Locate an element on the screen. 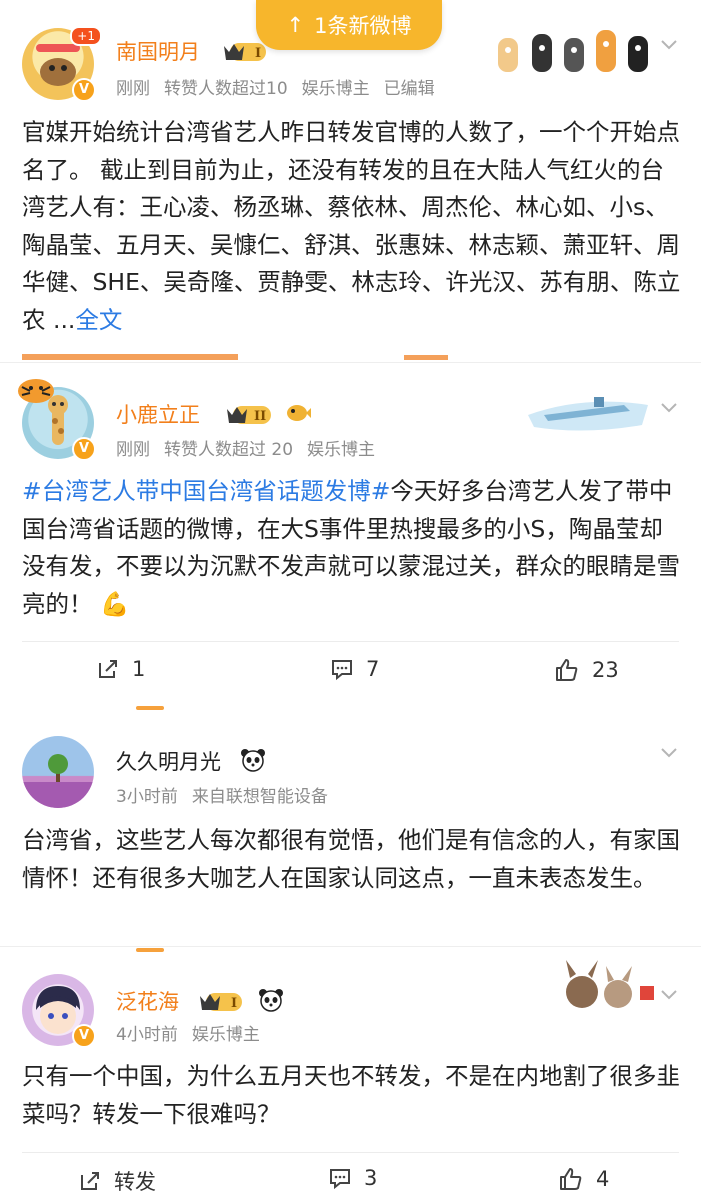 The width and height of the screenshot is (701, 1200). comment-count: 7 is located at coordinates (373, 669).